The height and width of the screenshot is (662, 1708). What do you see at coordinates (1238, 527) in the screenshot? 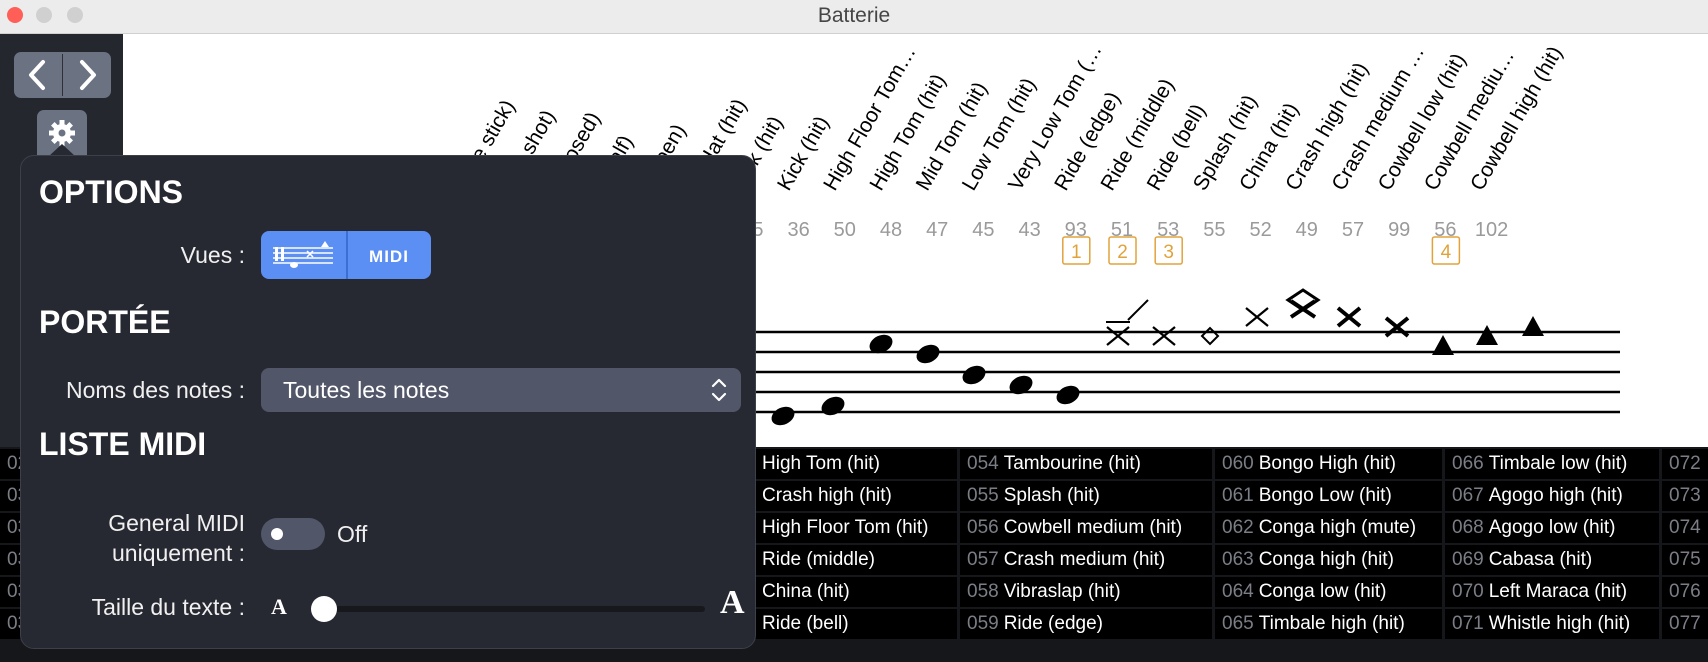
I see `midi-note-number: 062` at bounding box center [1238, 527].